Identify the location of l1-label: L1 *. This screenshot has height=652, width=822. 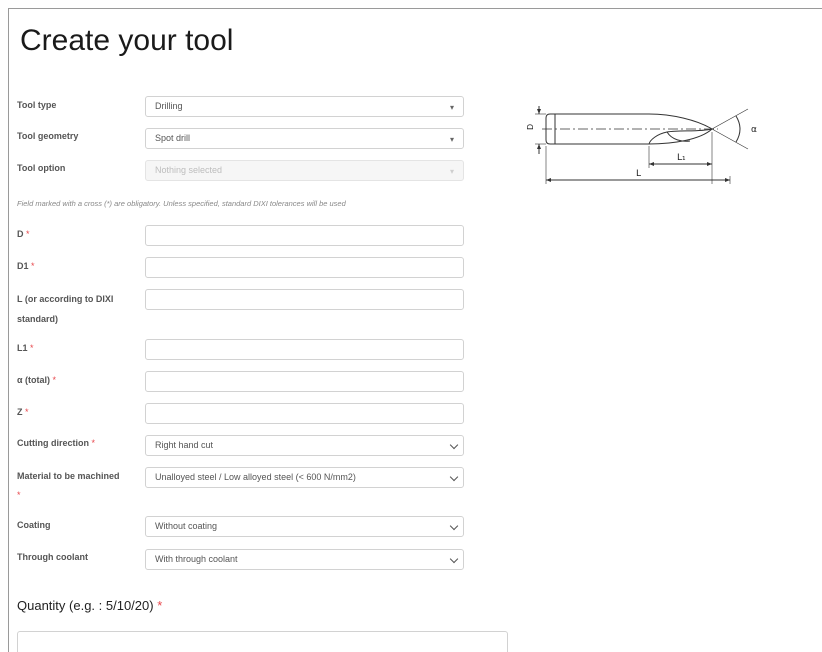
(25, 348).